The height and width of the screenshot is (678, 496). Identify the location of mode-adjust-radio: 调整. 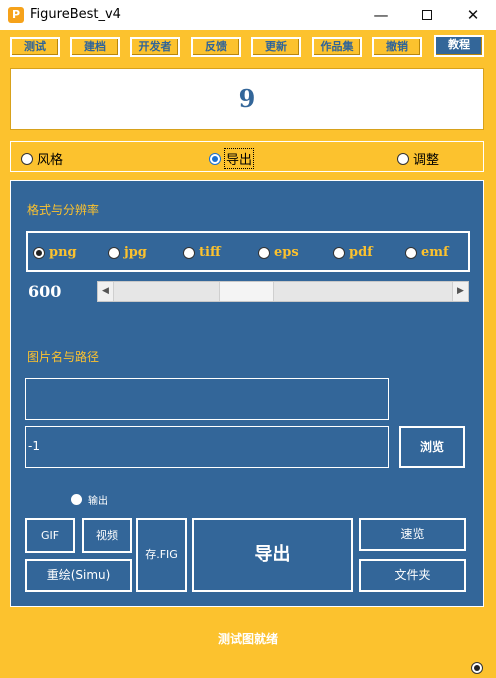
(418, 158).